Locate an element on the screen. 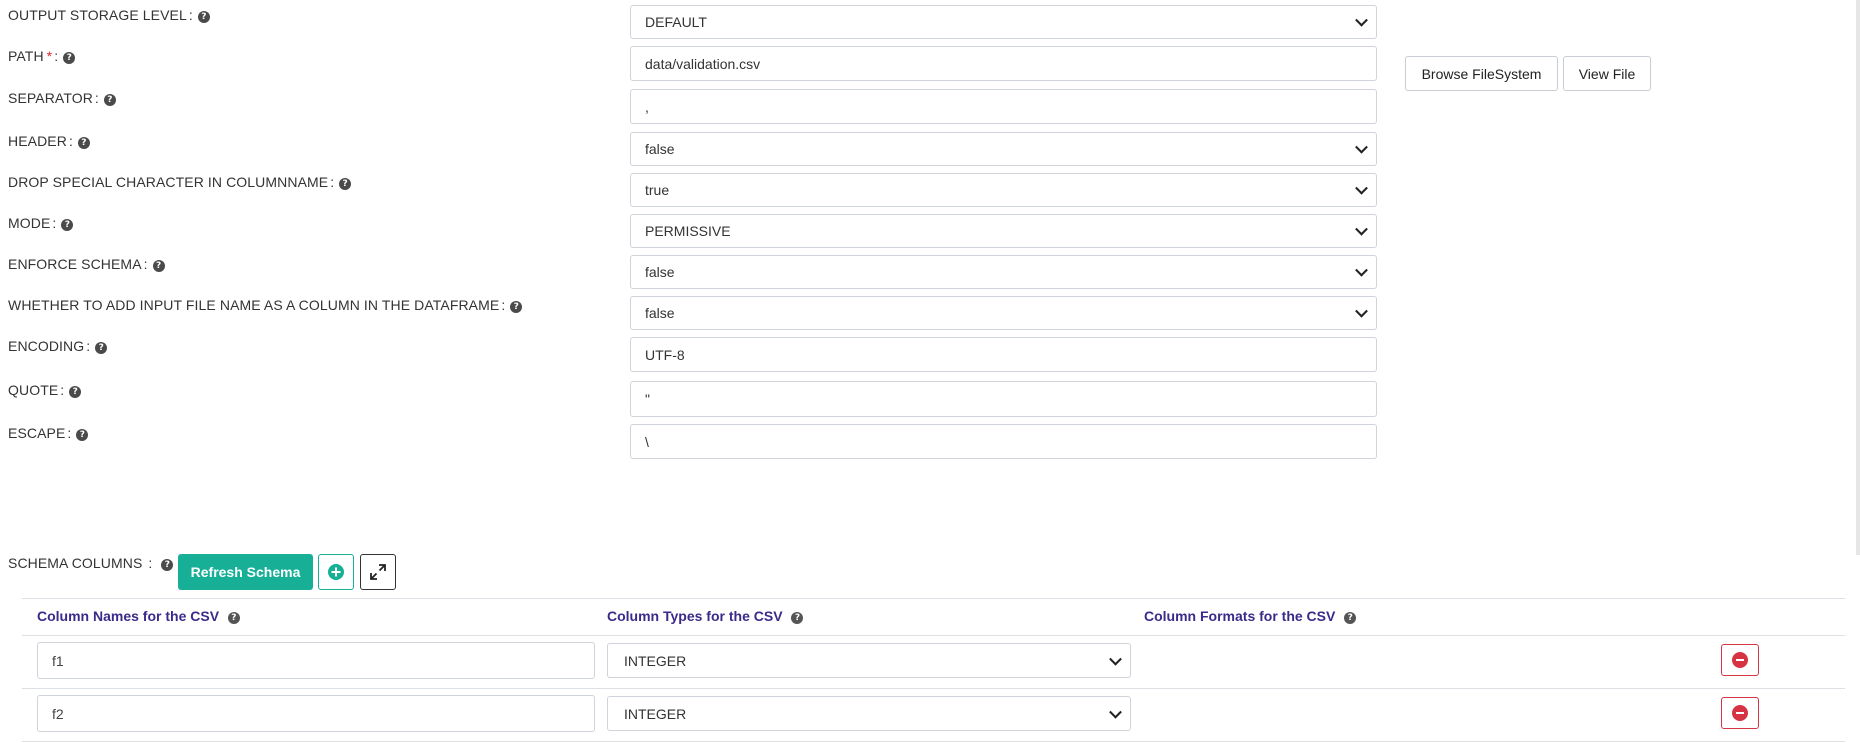 The width and height of the screenshot is (1860, 743). field-label-text: ENFORCE SCHEMA is located at coordinates (75, 264).